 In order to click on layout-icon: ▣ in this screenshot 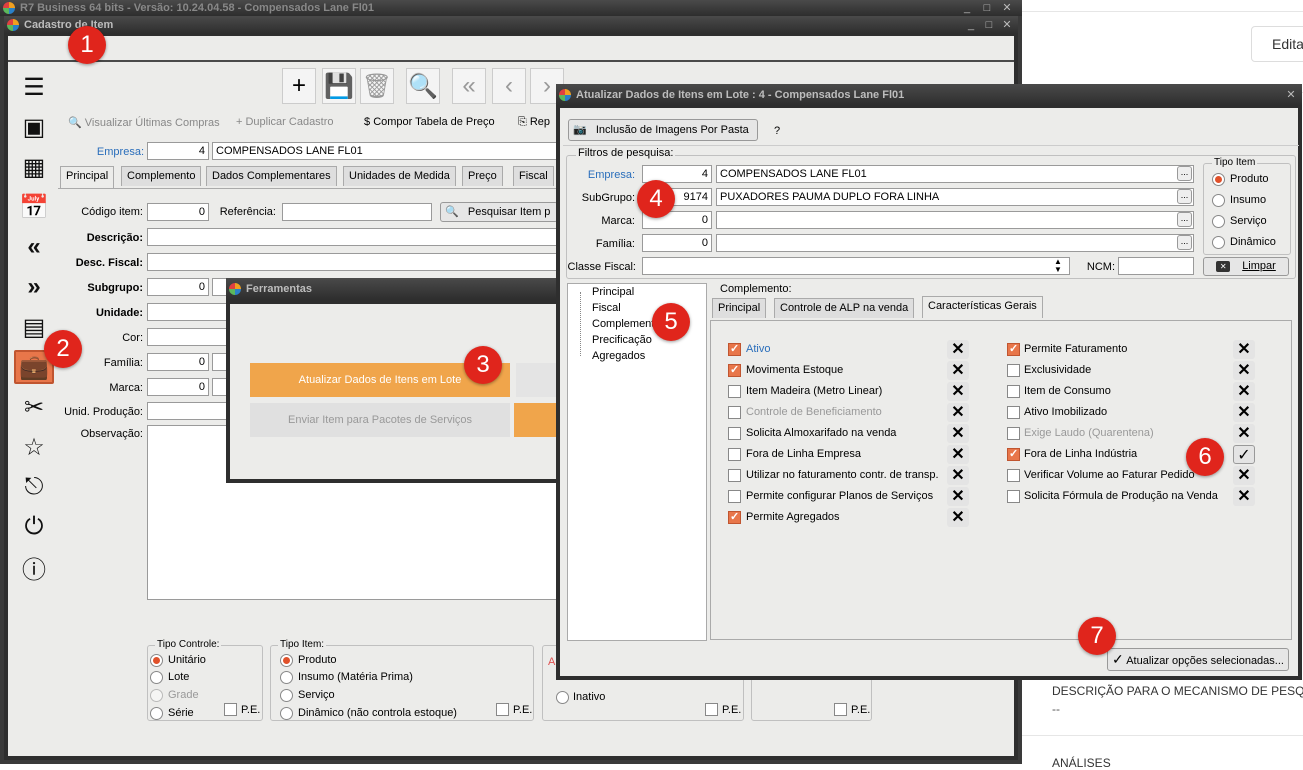, I will do `click(34, 127)`.